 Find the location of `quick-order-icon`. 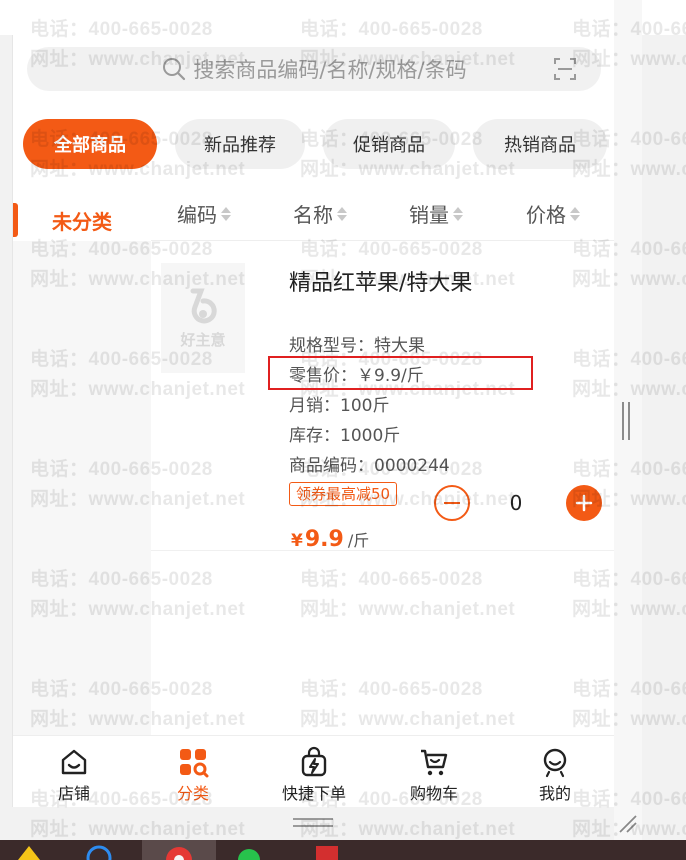

quick-order-icon is located at coordinates (314, 761).